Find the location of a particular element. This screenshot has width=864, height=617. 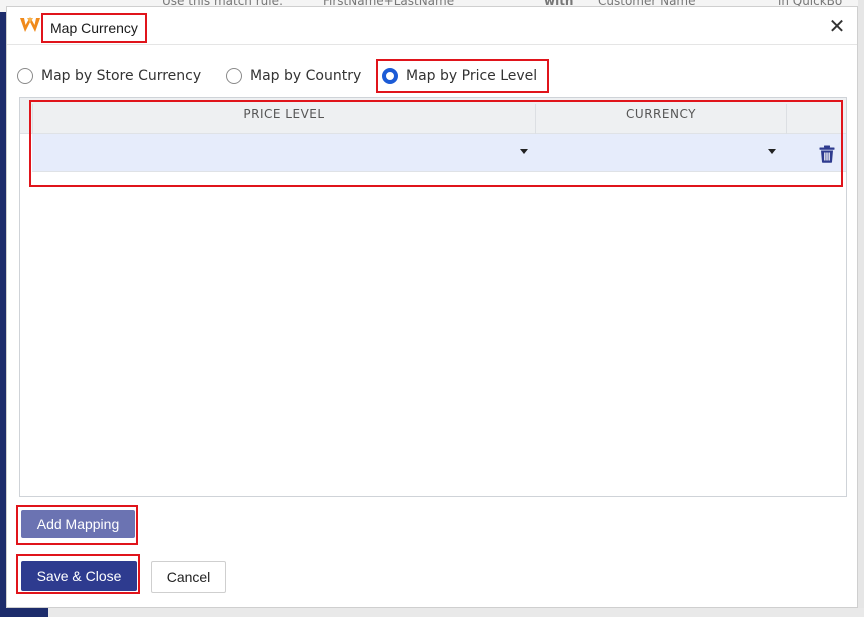

annotation-highlight-save-close is located at coordinates (78, 574).